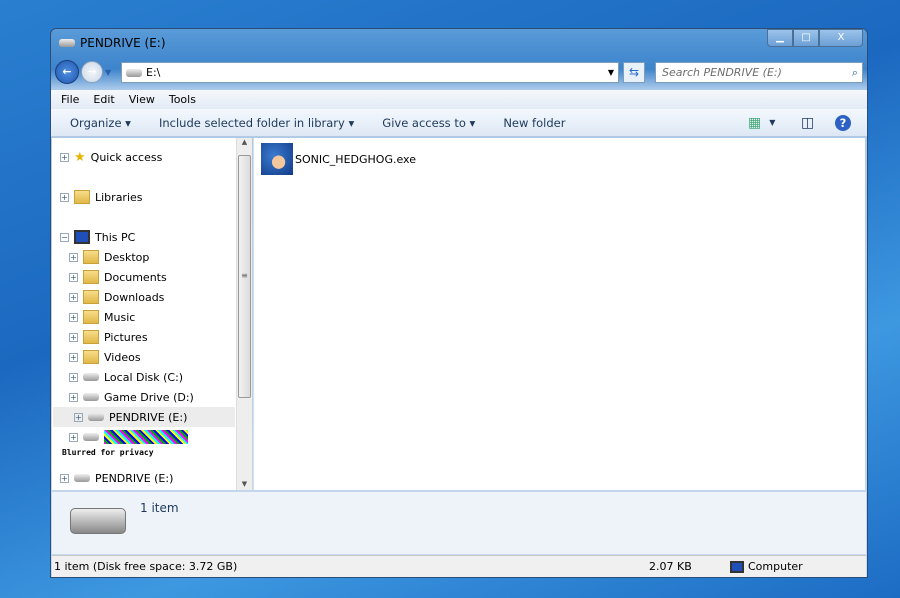 The image size is (900, 598). Describe the element at coordinates (755, 122) in the screenshot. I see `views-icon: ▦` at that location.